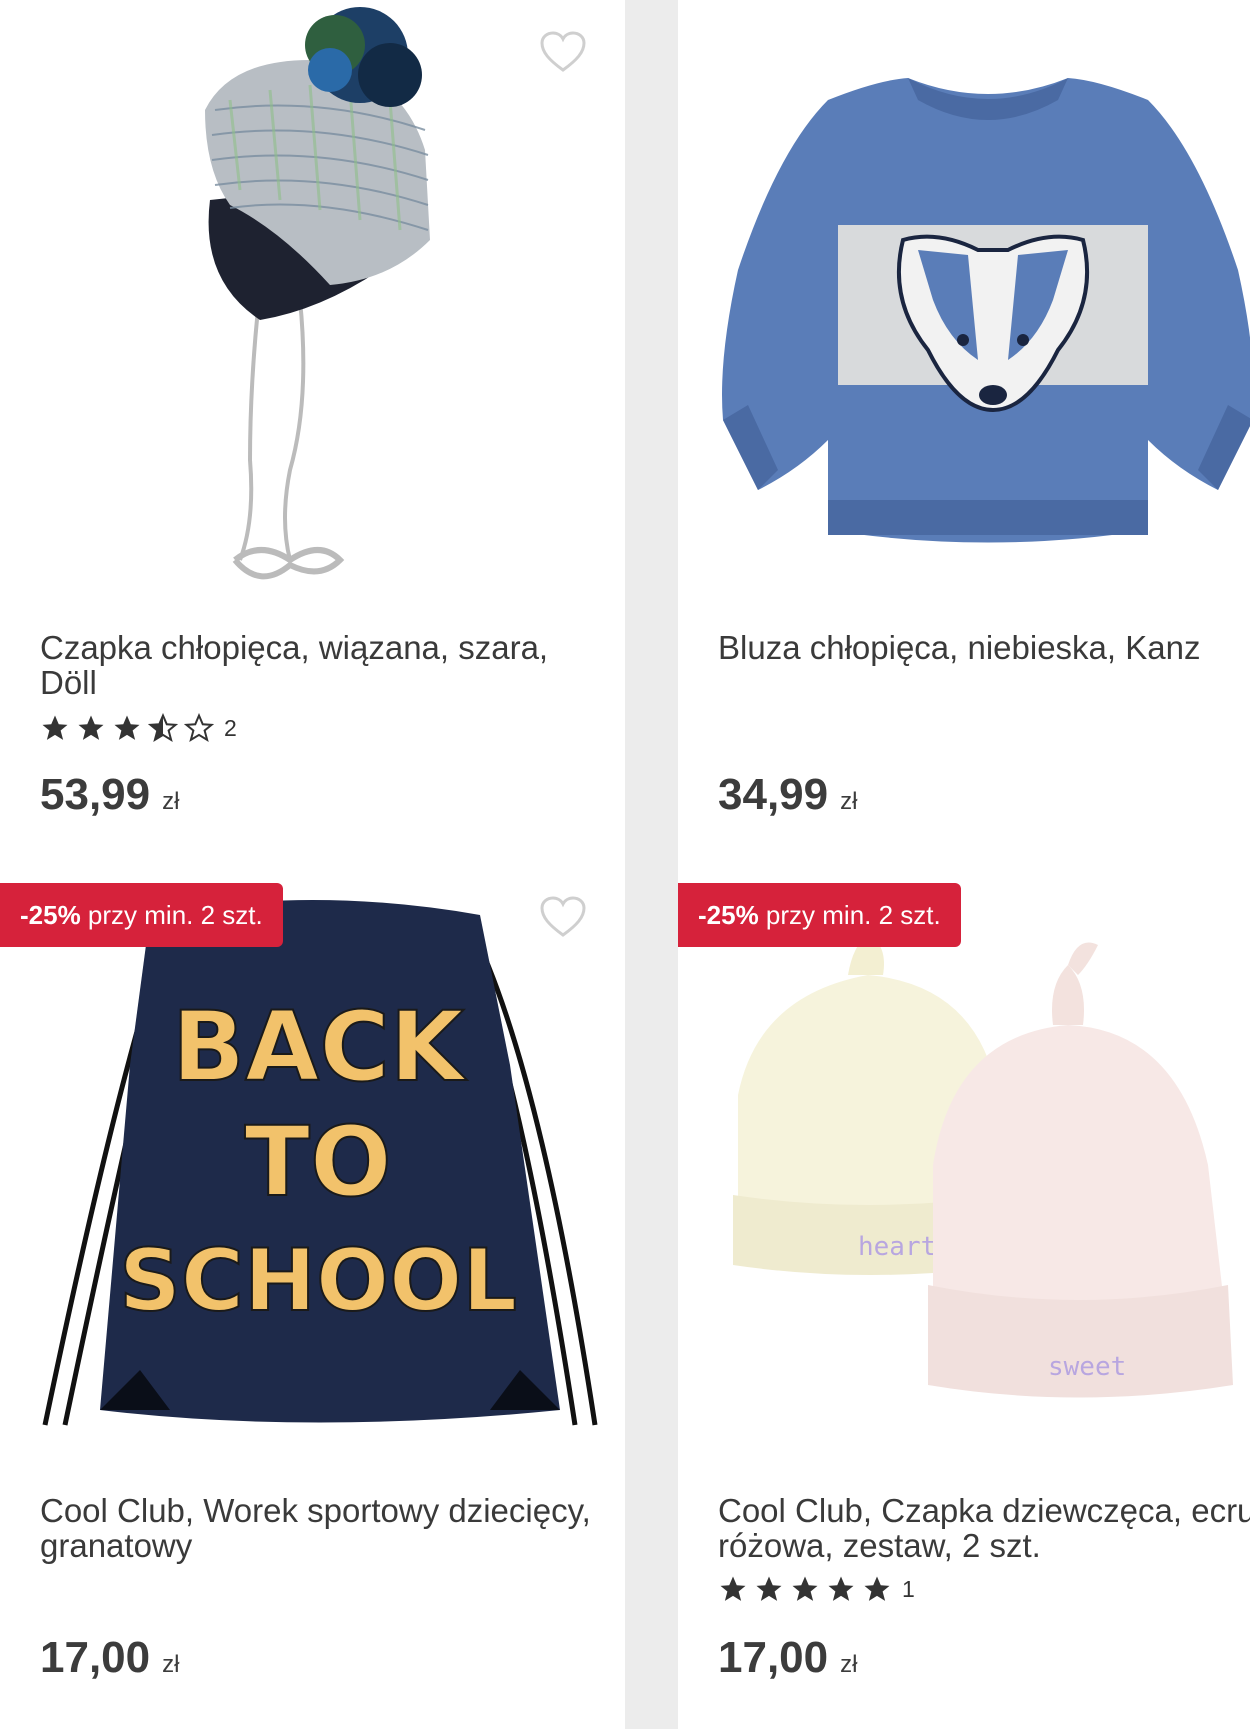 This screenshot has width=1250, height=1729. I want to click on product-price: 53,99 zł, so click(109, 795).